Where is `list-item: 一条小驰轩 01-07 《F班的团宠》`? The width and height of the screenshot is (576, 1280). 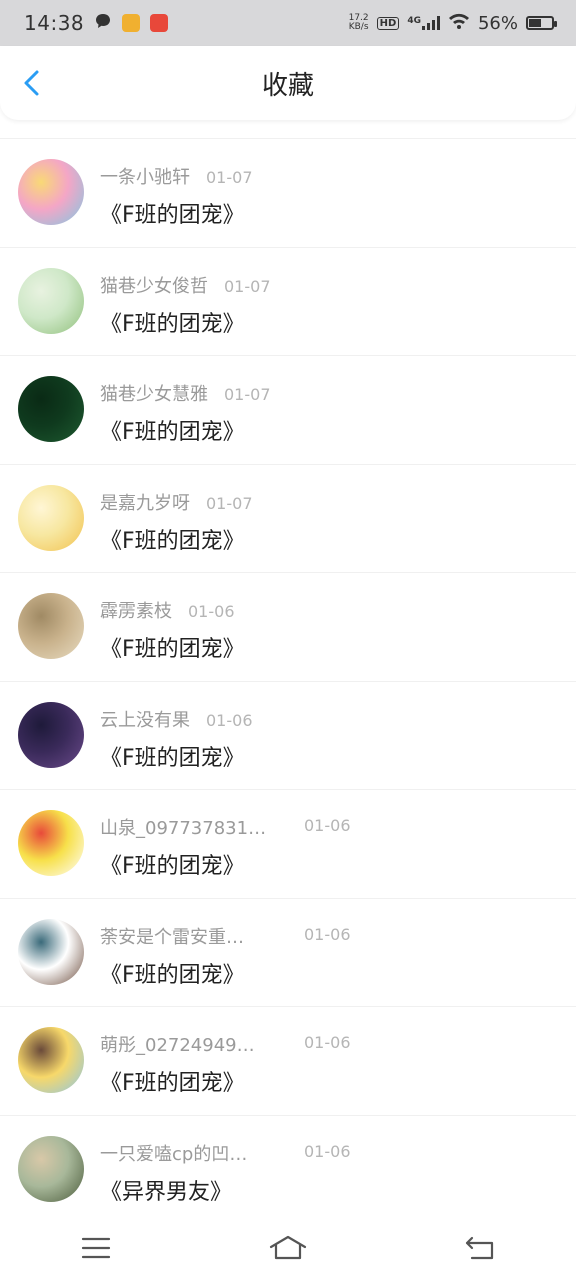
list-item: 一条小驰轩 01-07 《F班的团宠》 is located at coordinates (288, 192).